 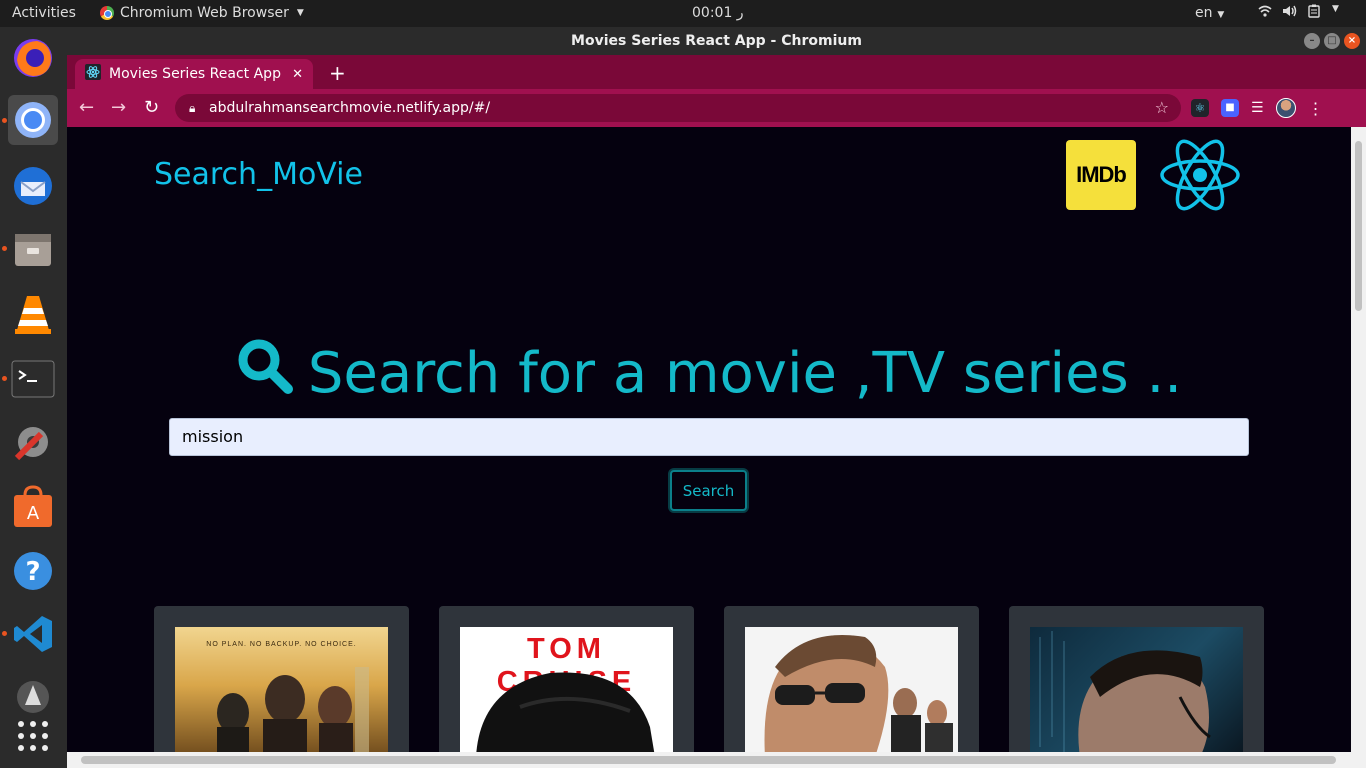 I want to click on terminal-icon, so click(x=33, y=379).